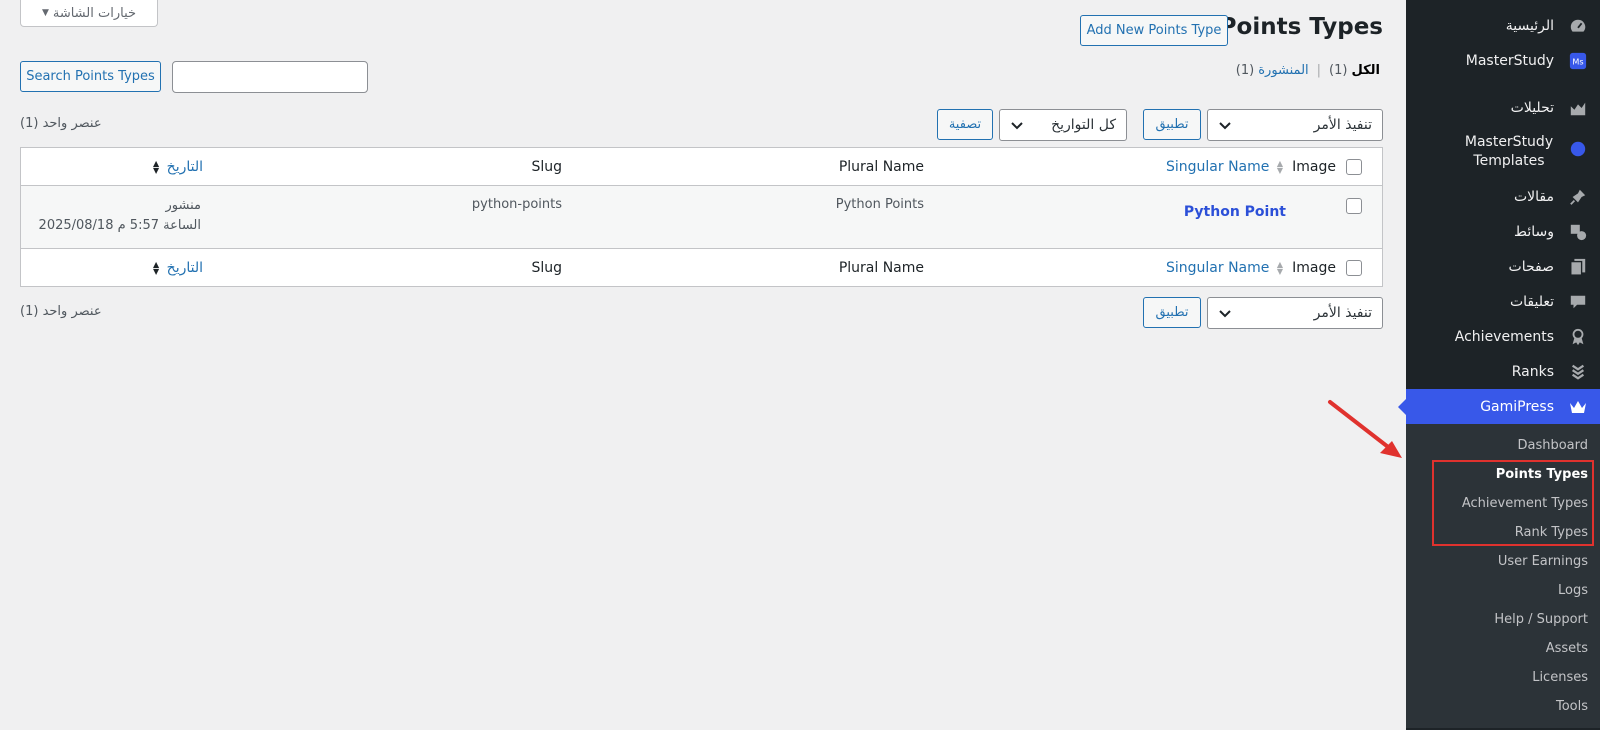 The height and width of the screenshot is (730, 1600). I want to click on sidebar-item-posts: مقالات, so click(1503, 196).